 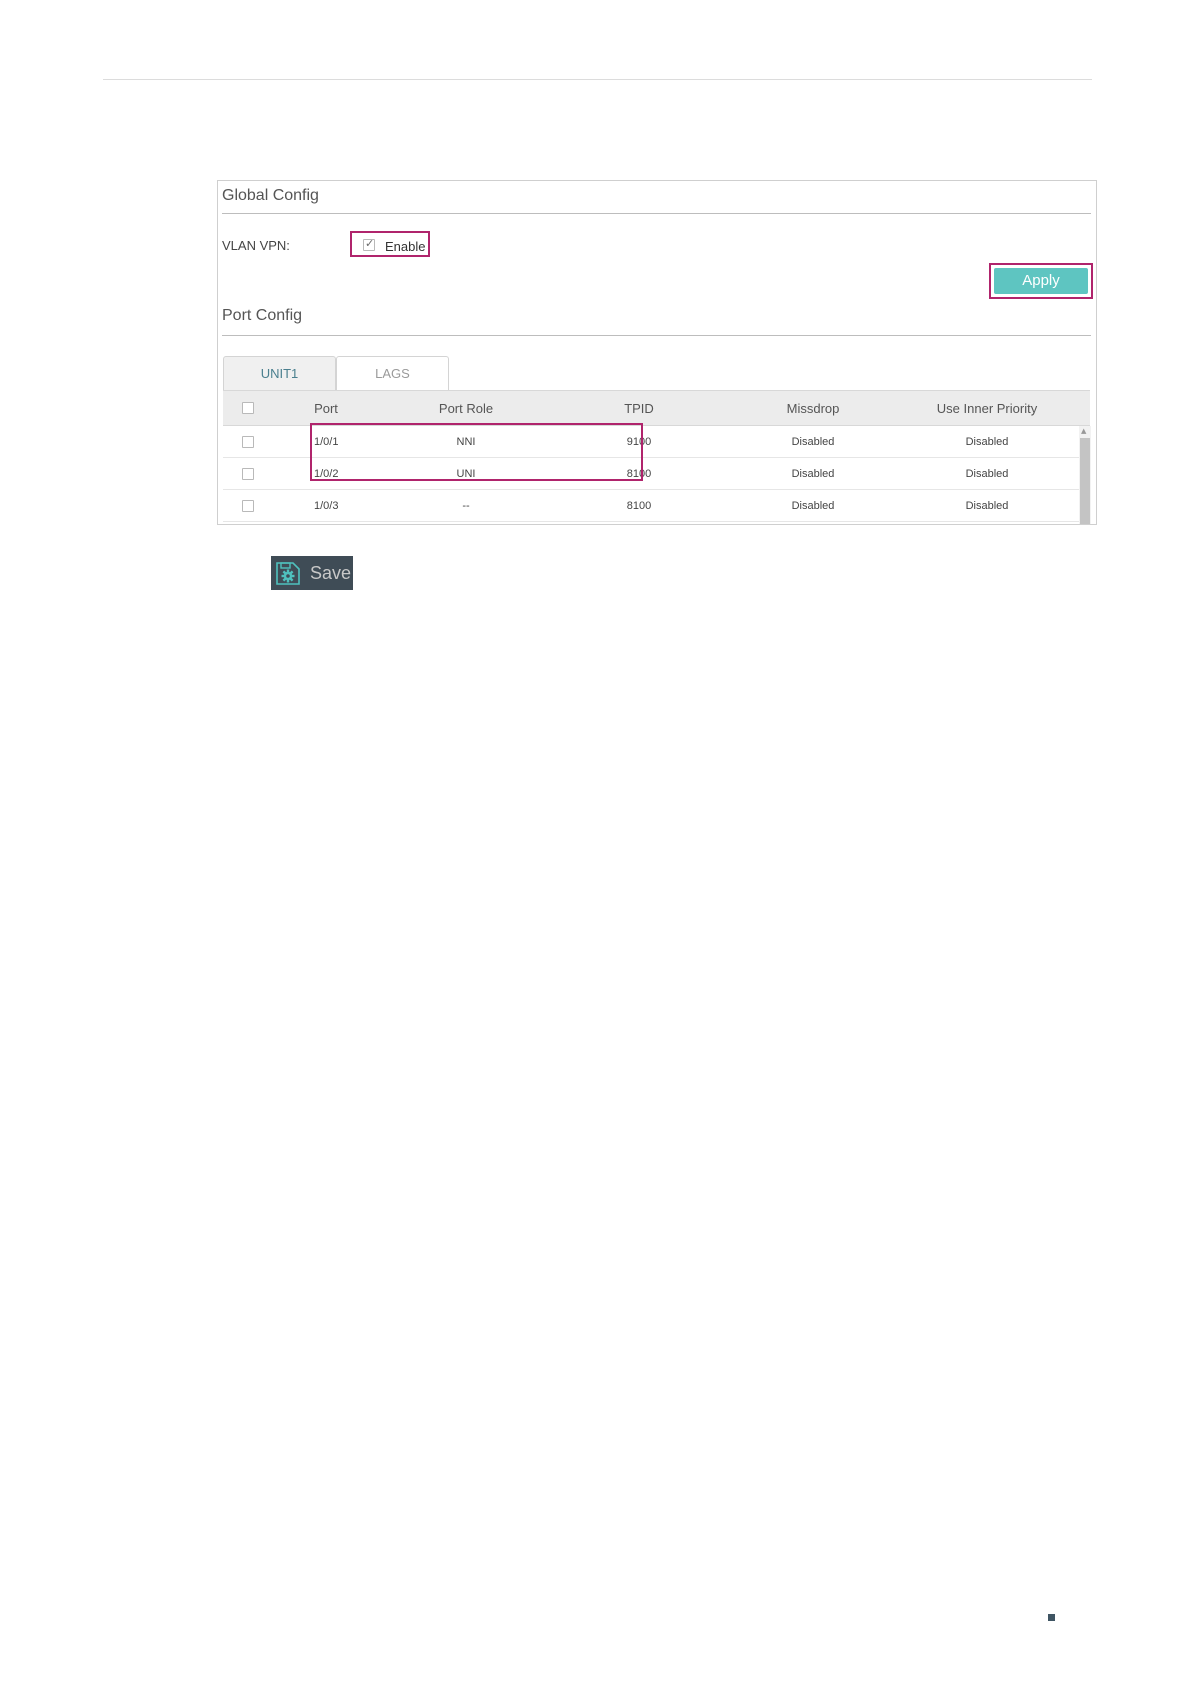 What do you see at coordinates (405, 246) in the screenshot?
I see `enable-label: Enable` at bounding box center [405, 246].